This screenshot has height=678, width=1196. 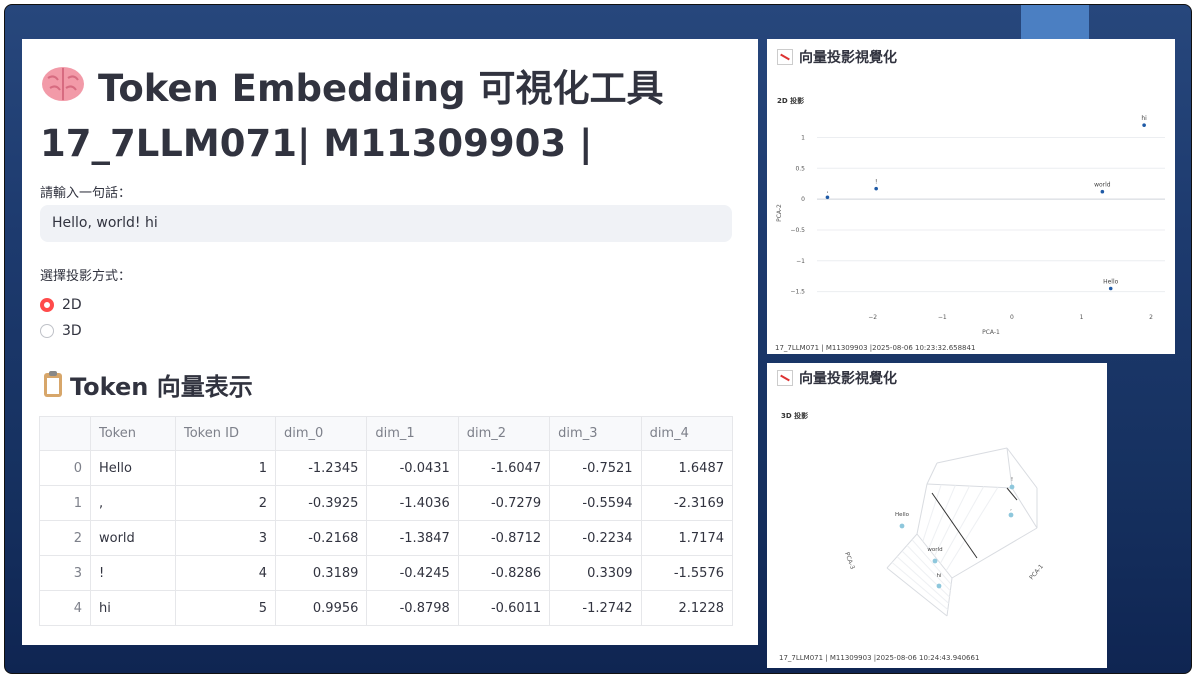 What do you see at coordinates (837, 378) in the screenshot?
I see `chart-3d-panel-title: 向量投影視覺化` at bounding box center [837, 378].